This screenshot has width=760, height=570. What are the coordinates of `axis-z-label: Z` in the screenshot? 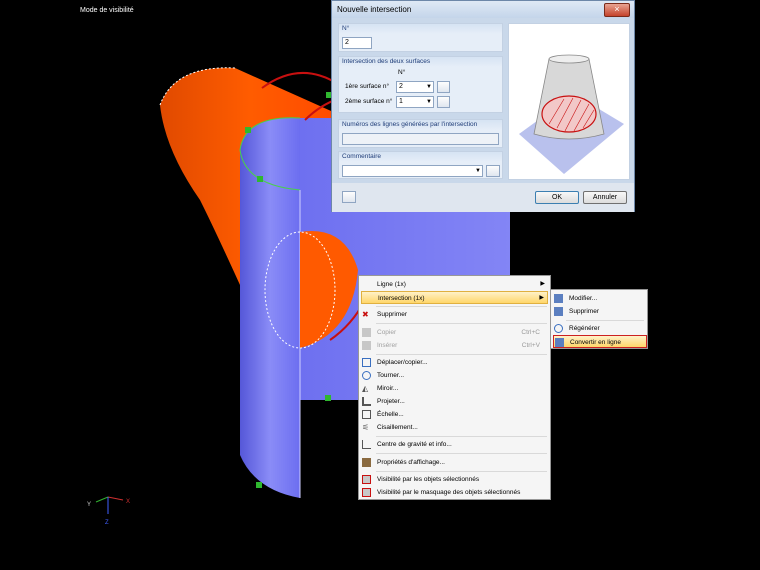 It's located at (107, 523).